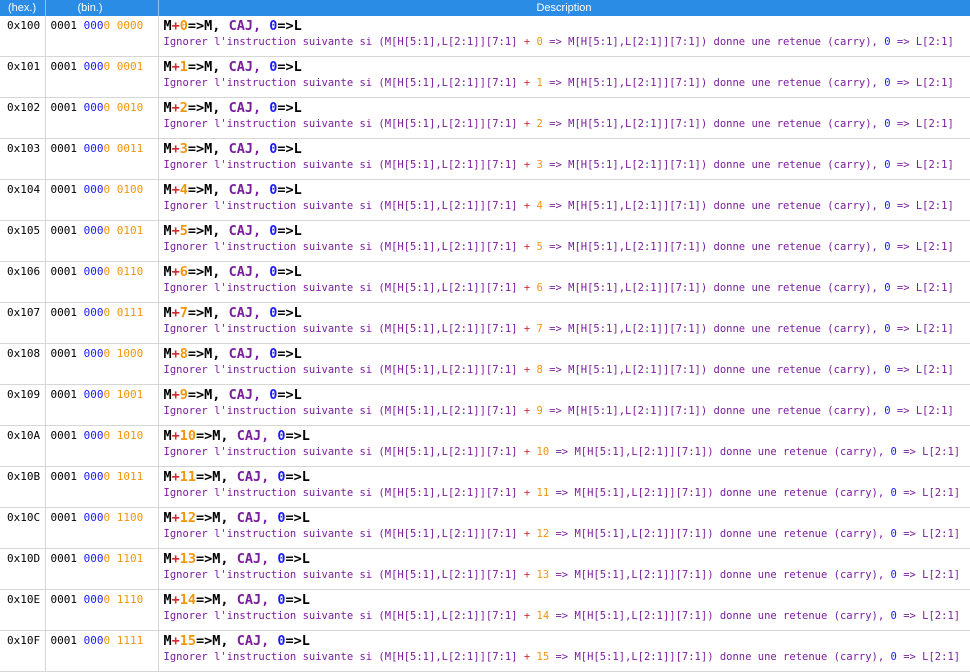 This screenshot has width=970, height=672. What do you see at coordinates (567, 272) in the screenshot?
I see `instruction-title: M+6=>M, CAJ, 0=>L` at bounding box center [567, 272].